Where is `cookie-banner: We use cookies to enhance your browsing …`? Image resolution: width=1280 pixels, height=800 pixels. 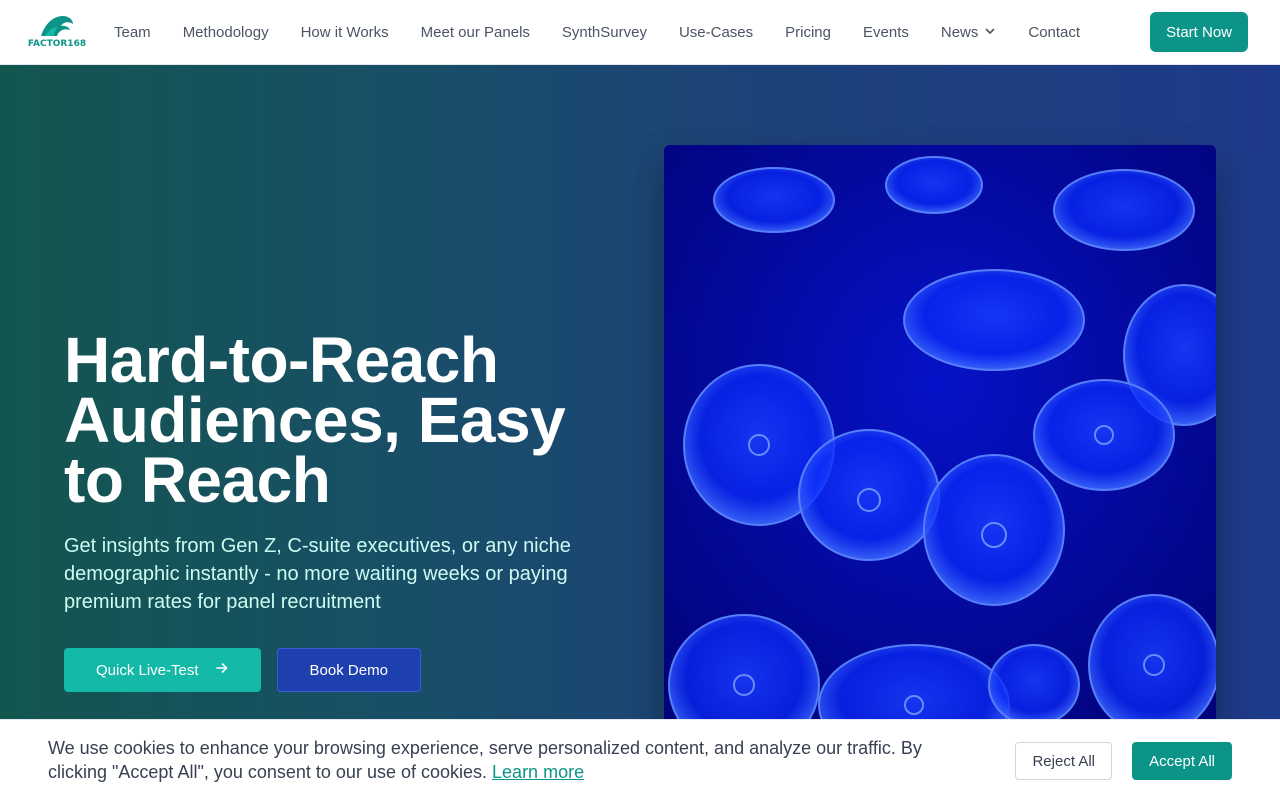 cookie-banner: We use cookies to enhance your browsing … is located at coordinates (640, 759).